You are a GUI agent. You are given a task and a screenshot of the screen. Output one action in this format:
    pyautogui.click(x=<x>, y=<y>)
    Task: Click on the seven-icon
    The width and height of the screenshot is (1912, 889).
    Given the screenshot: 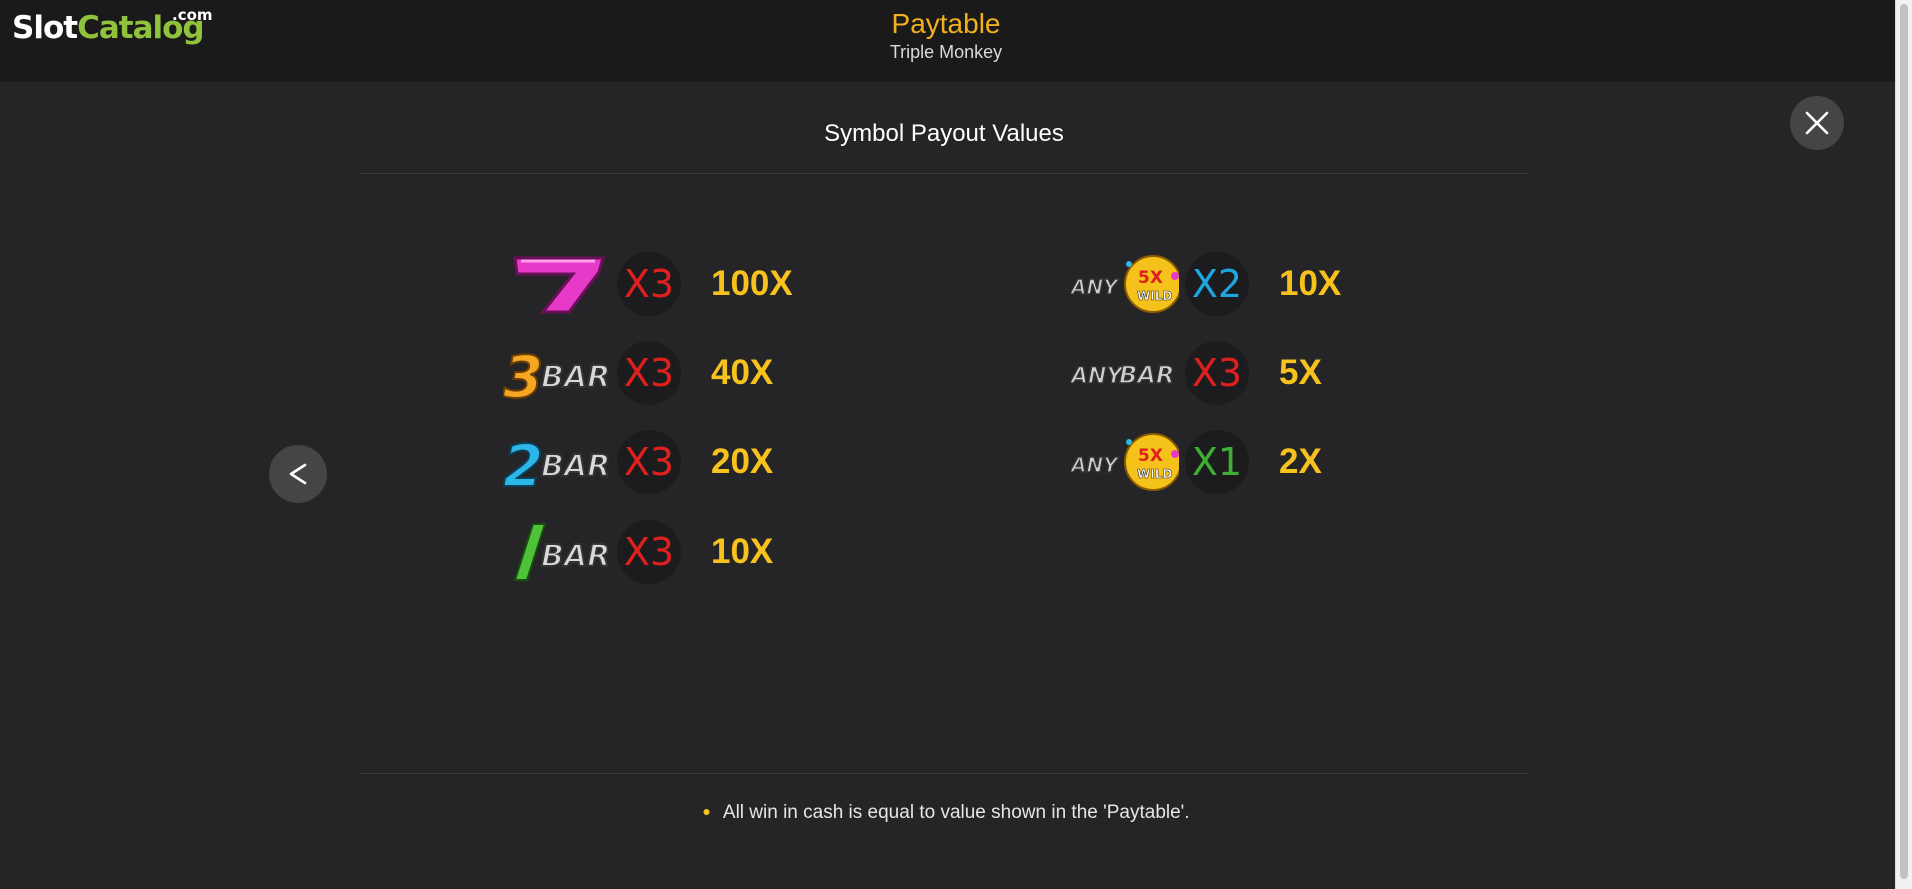 What is the action you would take?
    pyautogui.click(x=557, y=284)
    